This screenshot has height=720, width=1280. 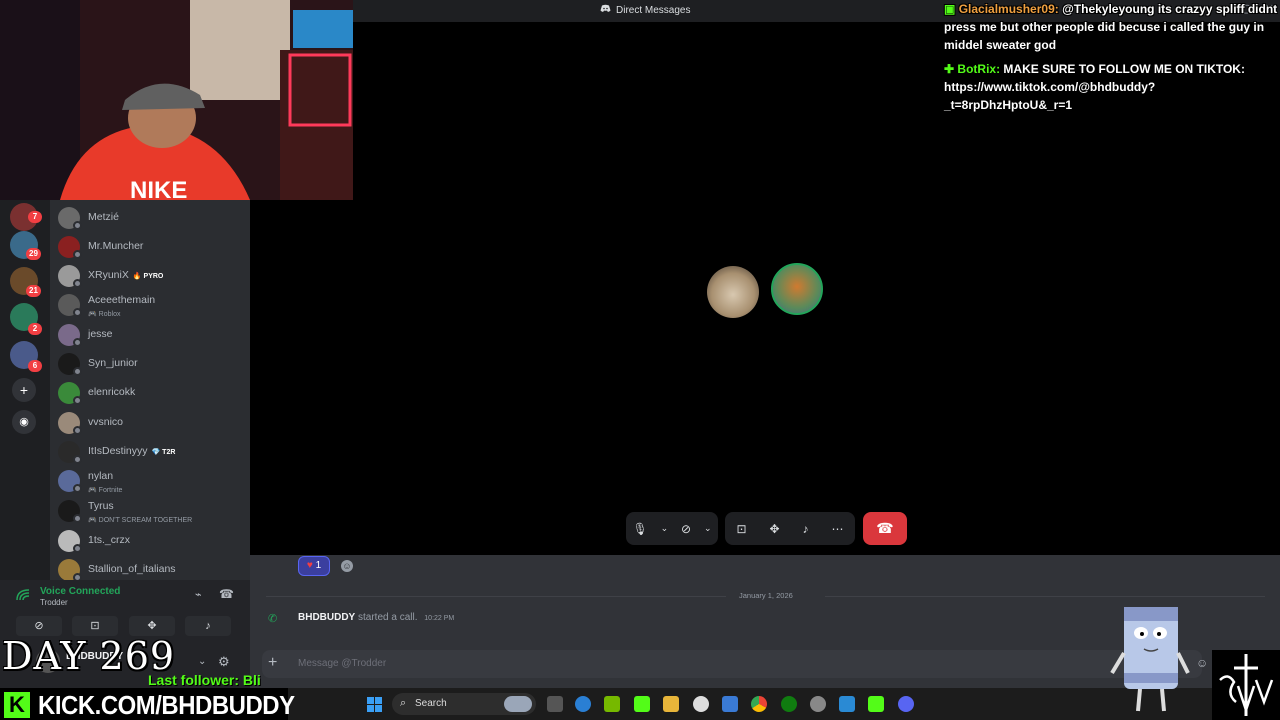 What do you see at coordinates (147, 704) in the screenshot?
I see `kick-banner: K KICK.COM/BHDBUDDY` at bounding box center [147, 704].